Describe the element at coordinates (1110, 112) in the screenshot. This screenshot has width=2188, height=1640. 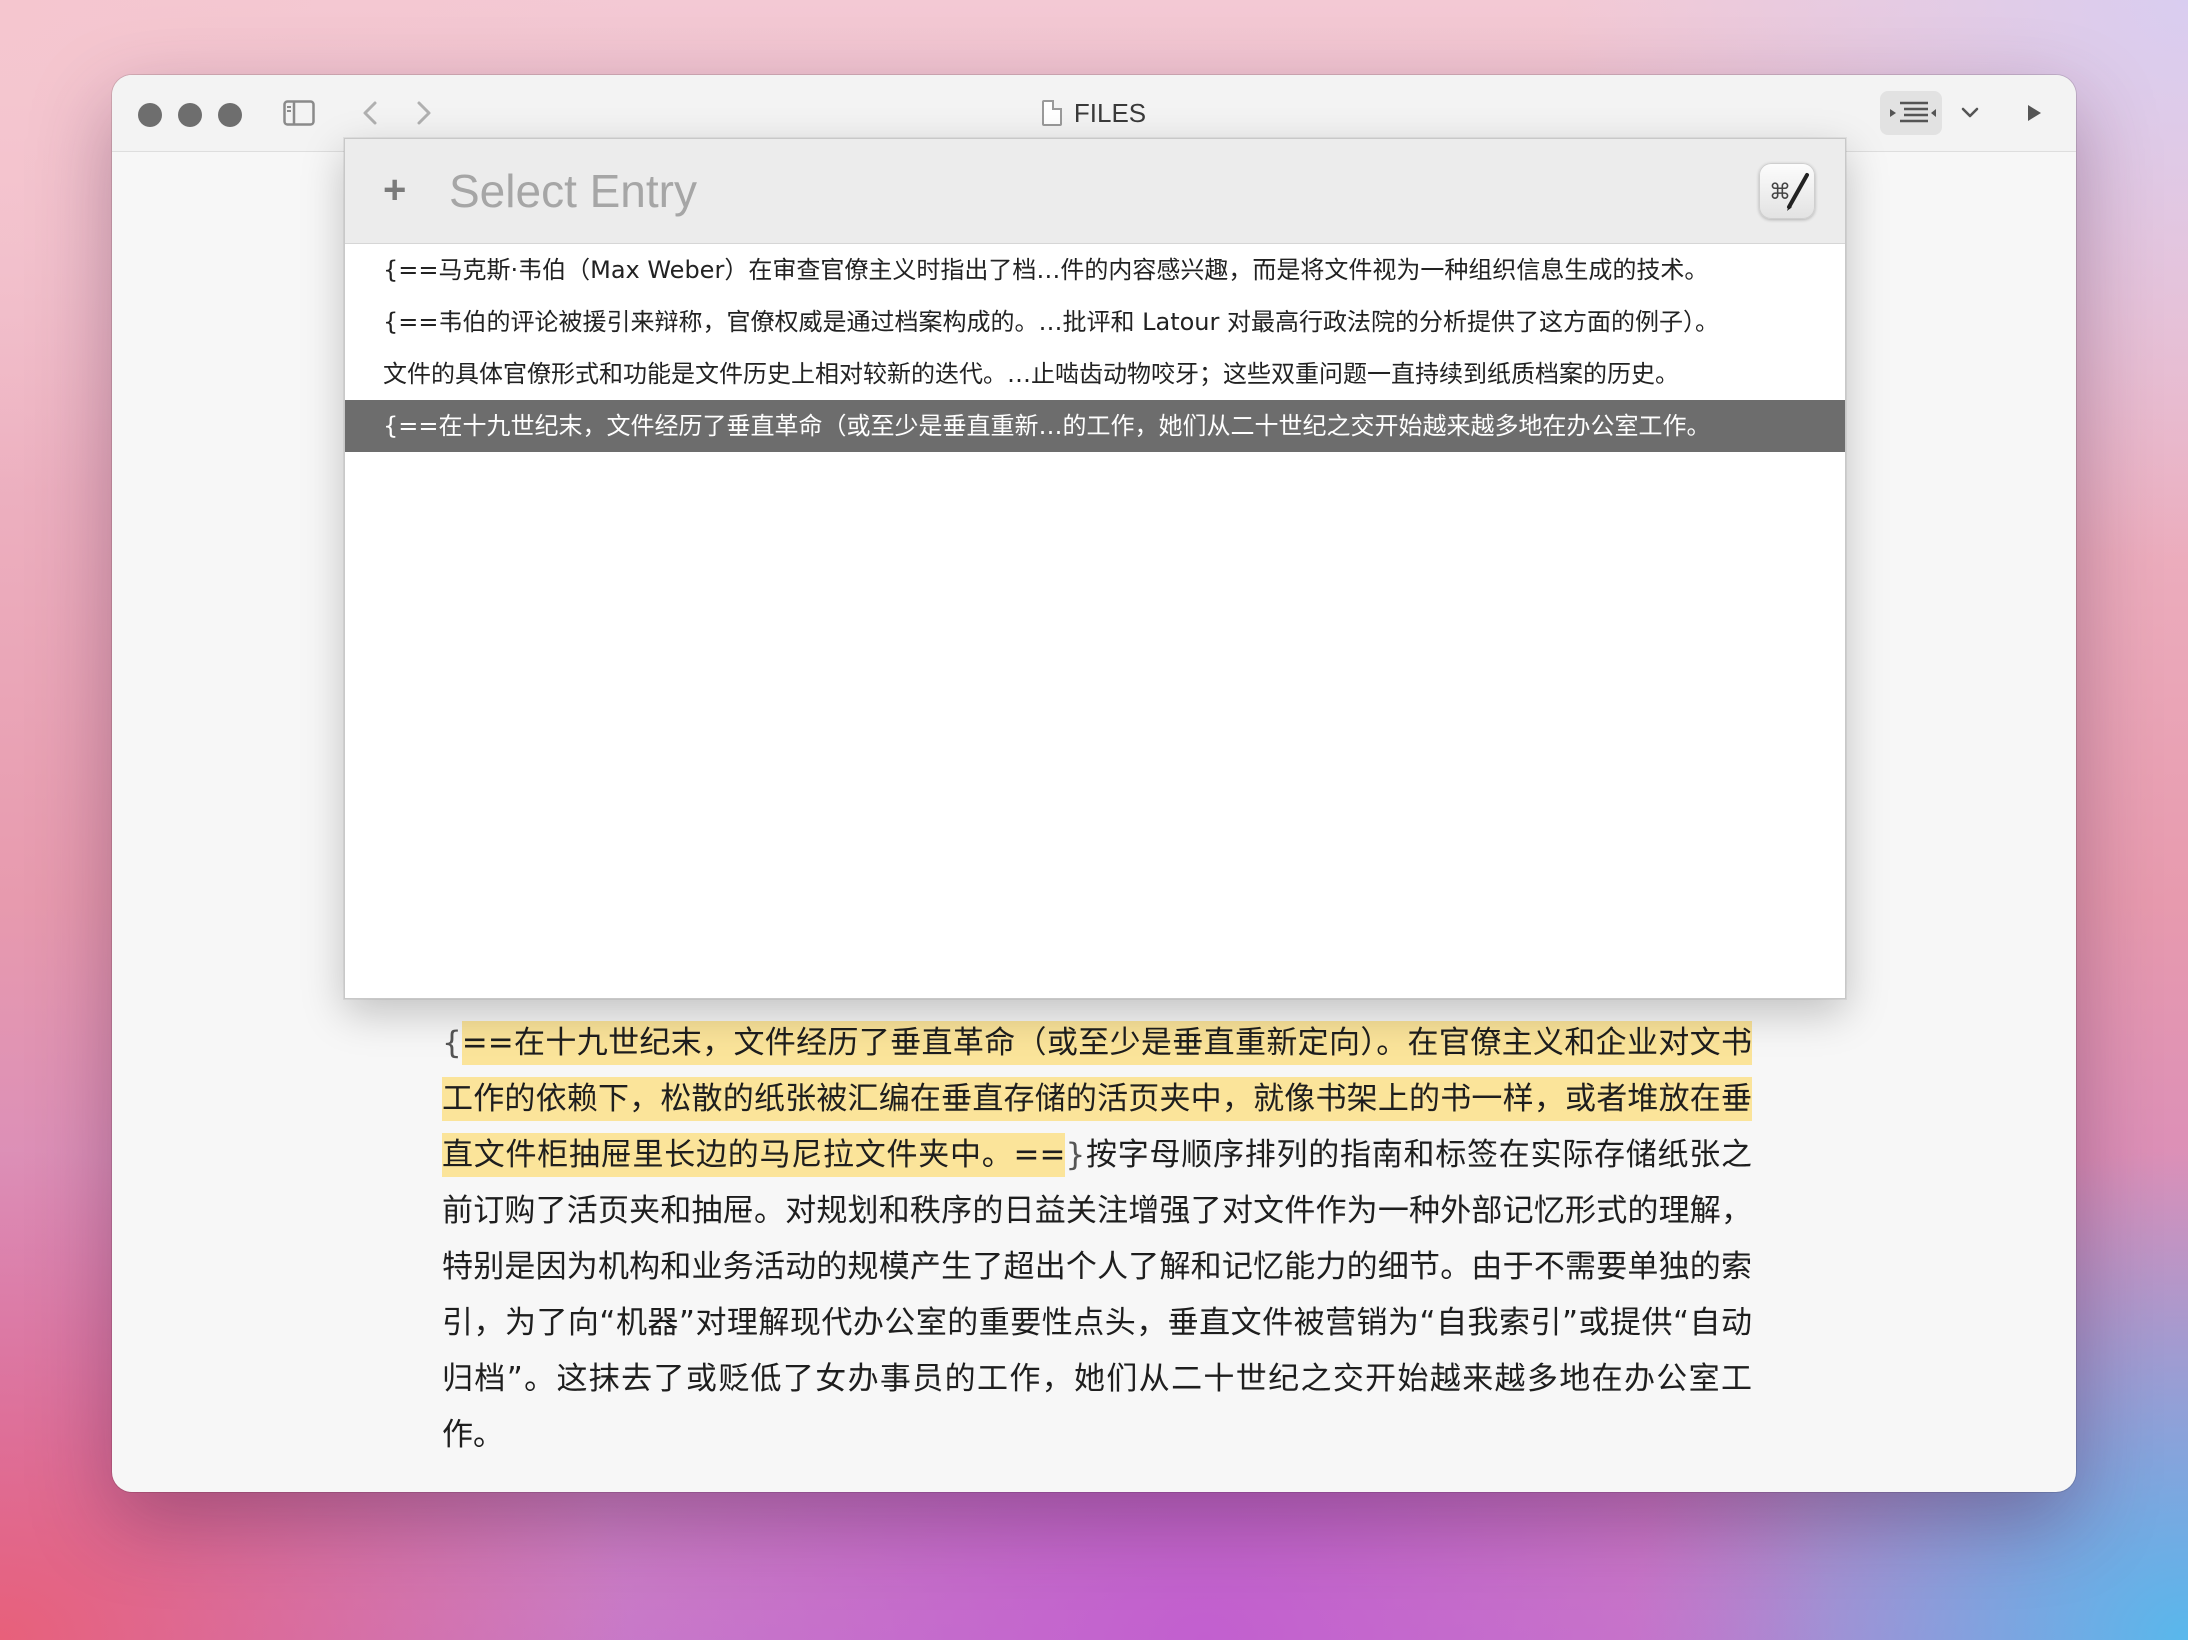
I see `window-title-text: FILES` at that location.